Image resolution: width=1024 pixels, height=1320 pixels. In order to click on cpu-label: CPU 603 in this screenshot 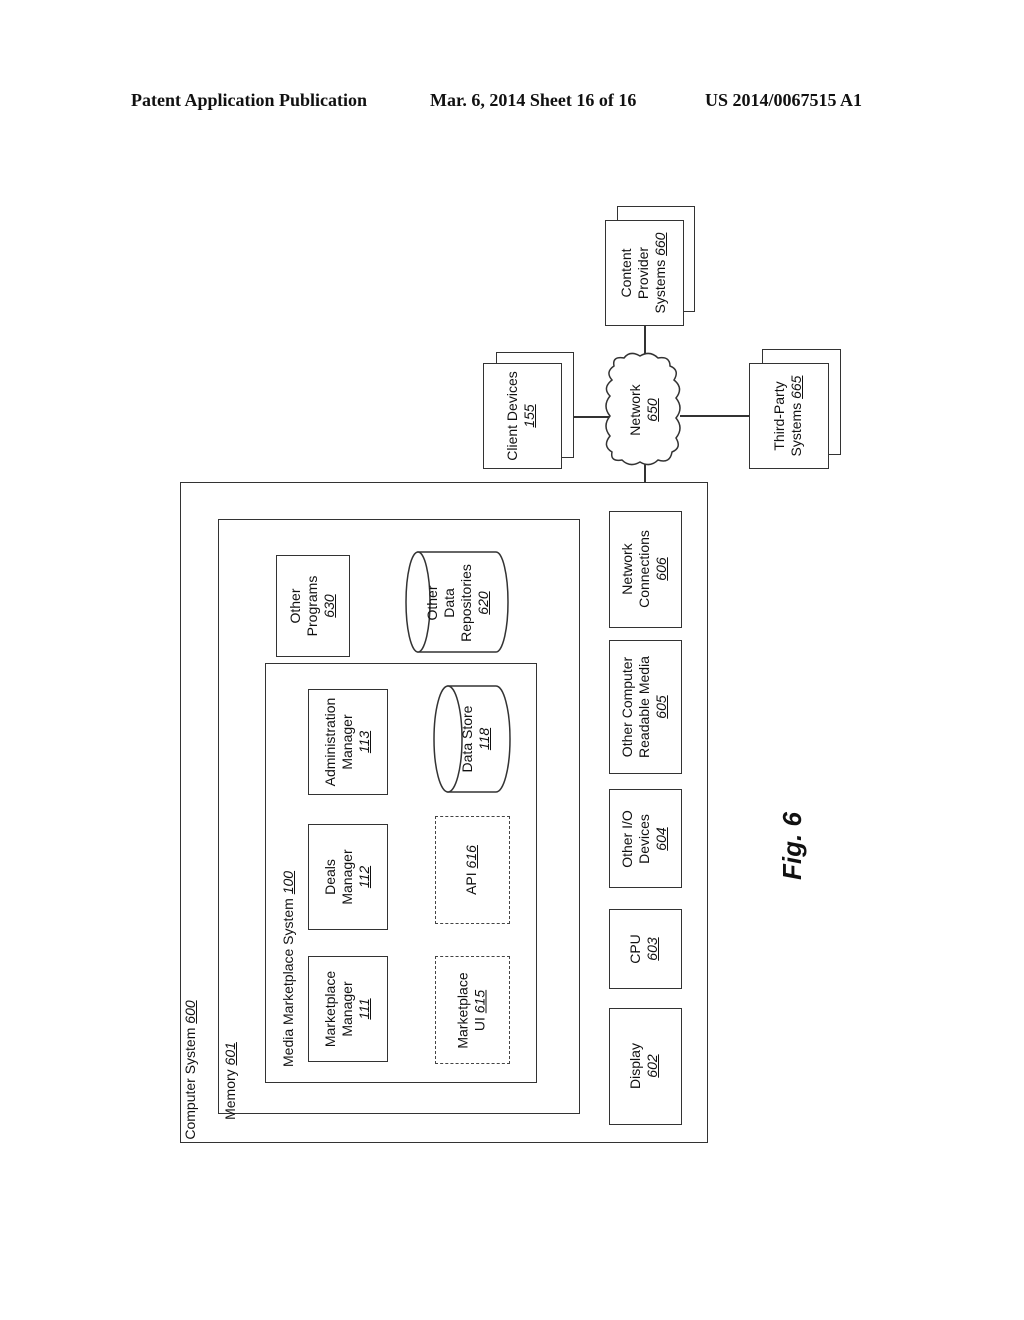, I will do `click(643, 949)`.